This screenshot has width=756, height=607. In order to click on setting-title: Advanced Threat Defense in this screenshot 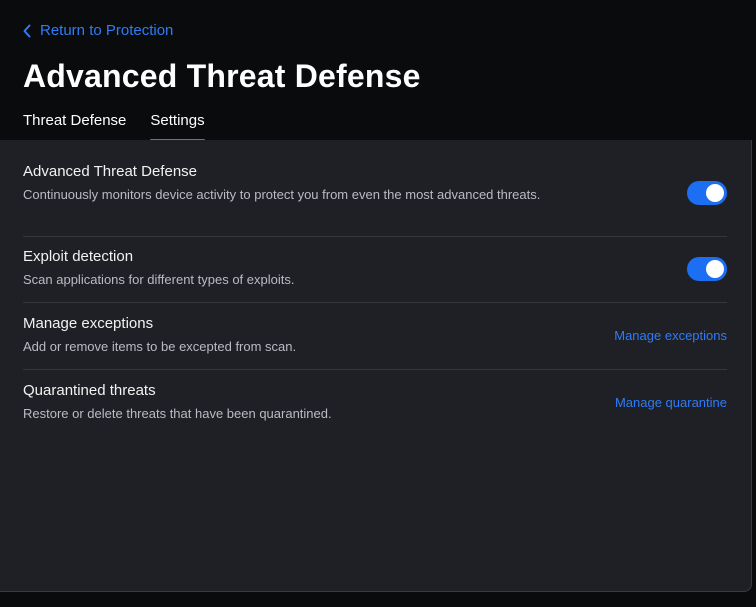, I will do `click(110, 171)`.